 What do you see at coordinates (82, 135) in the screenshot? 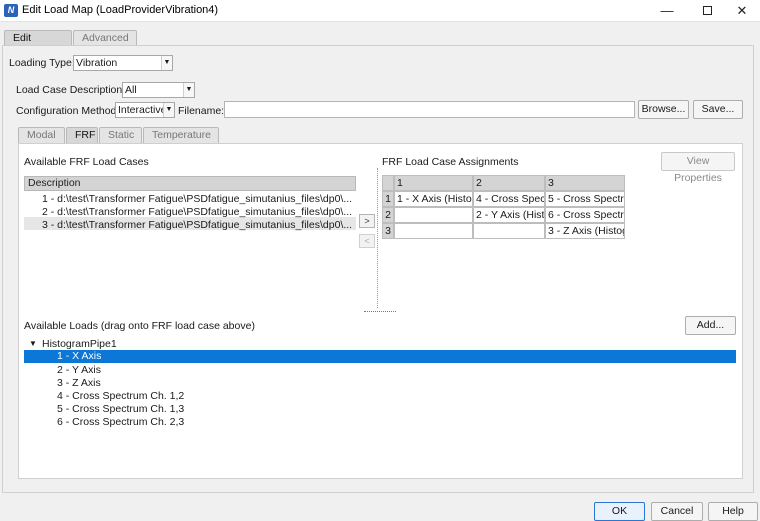
I see `tab-frf: FRF` at bounding box center [82, 135].